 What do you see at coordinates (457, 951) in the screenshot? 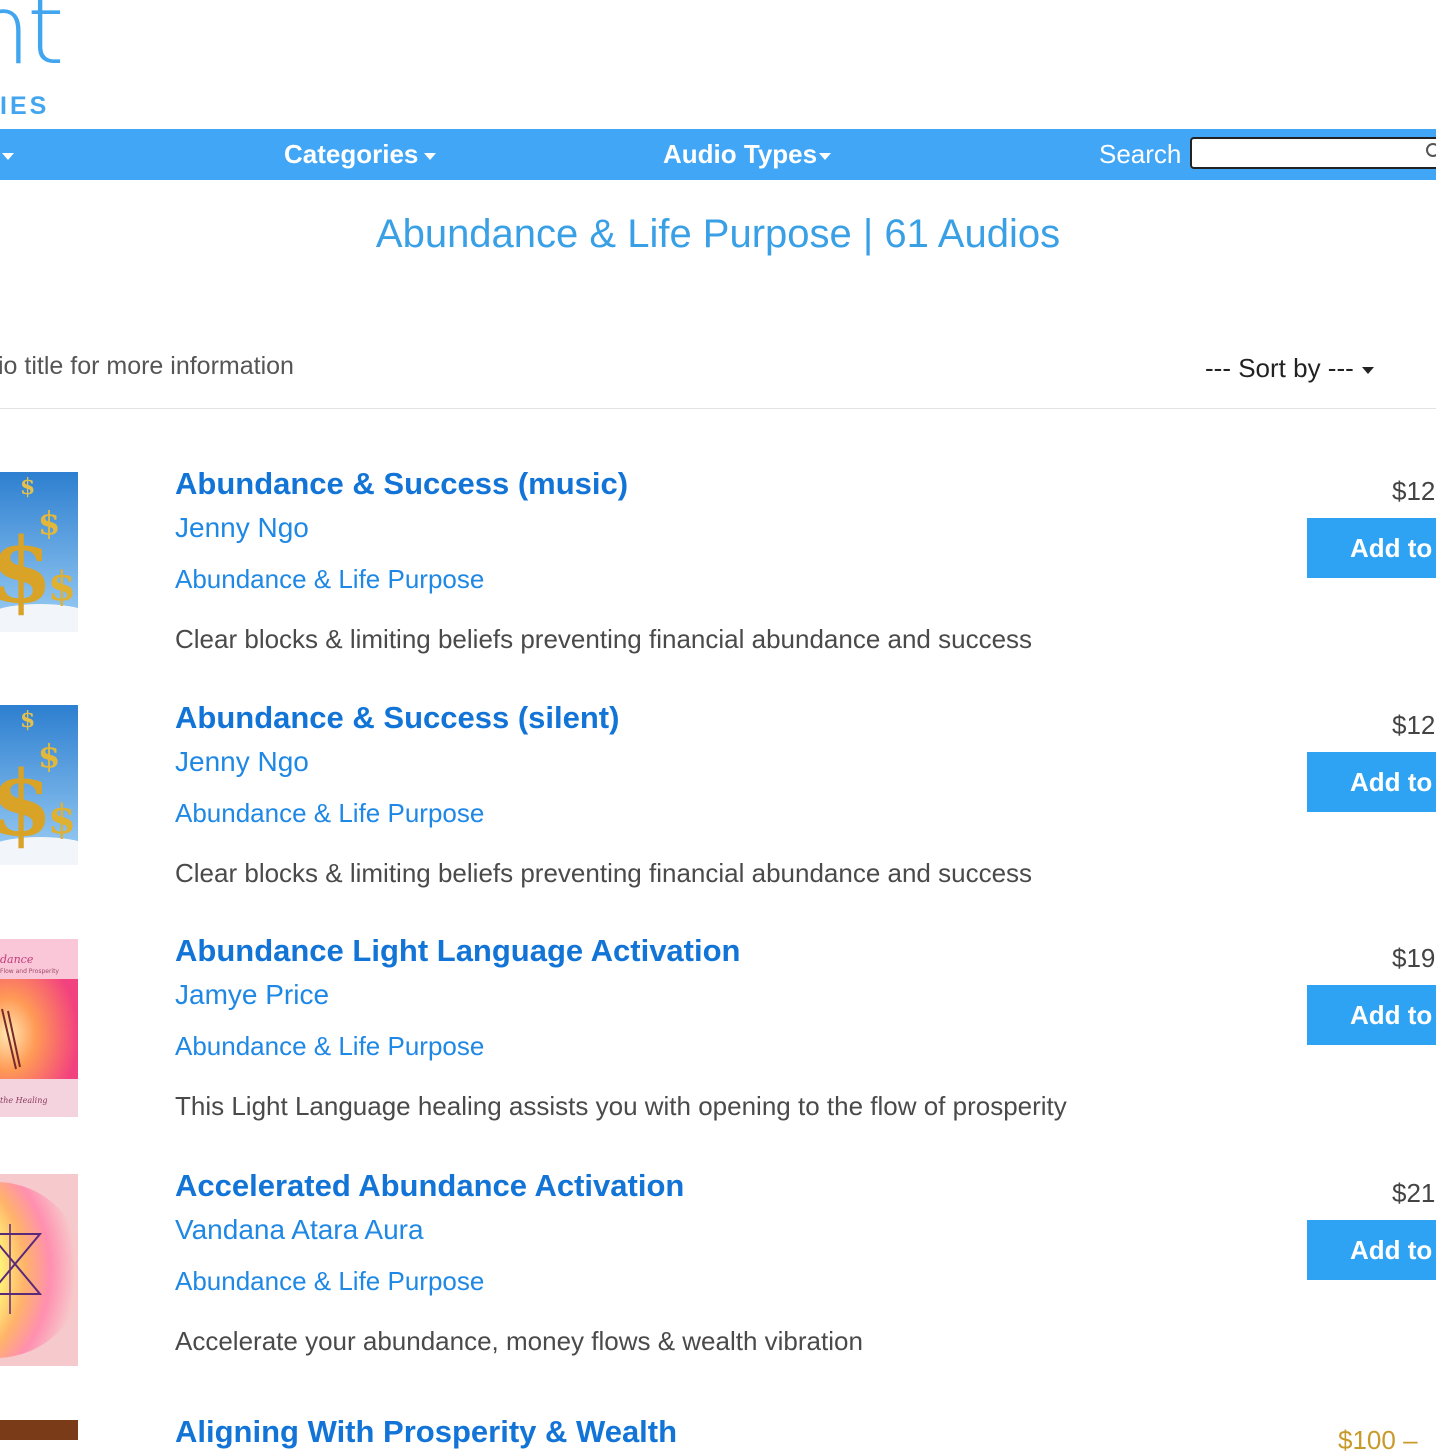
I see `audio-title-link: Abundance Light Language Activation` at bounding box center [457, 951].